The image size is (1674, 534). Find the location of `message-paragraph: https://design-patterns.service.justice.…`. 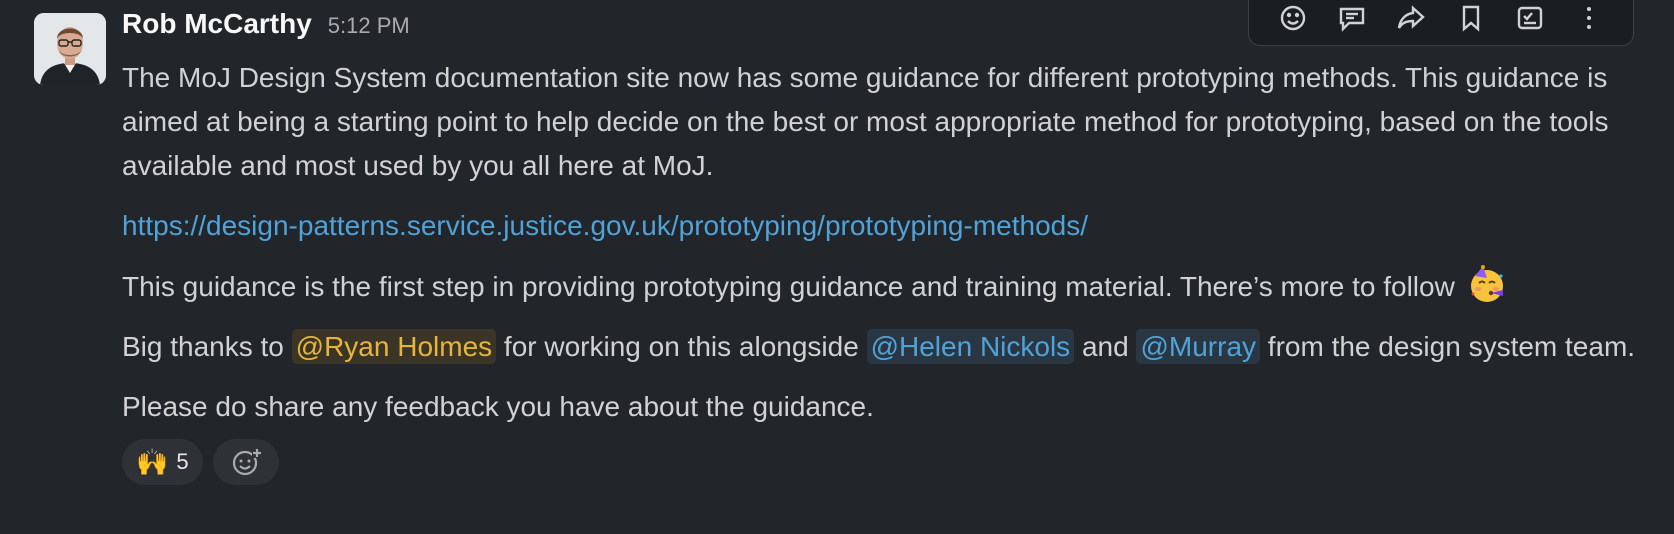

message-paragraph: https://design-patterns.service.justice.… is located at coordinates (882, 226).